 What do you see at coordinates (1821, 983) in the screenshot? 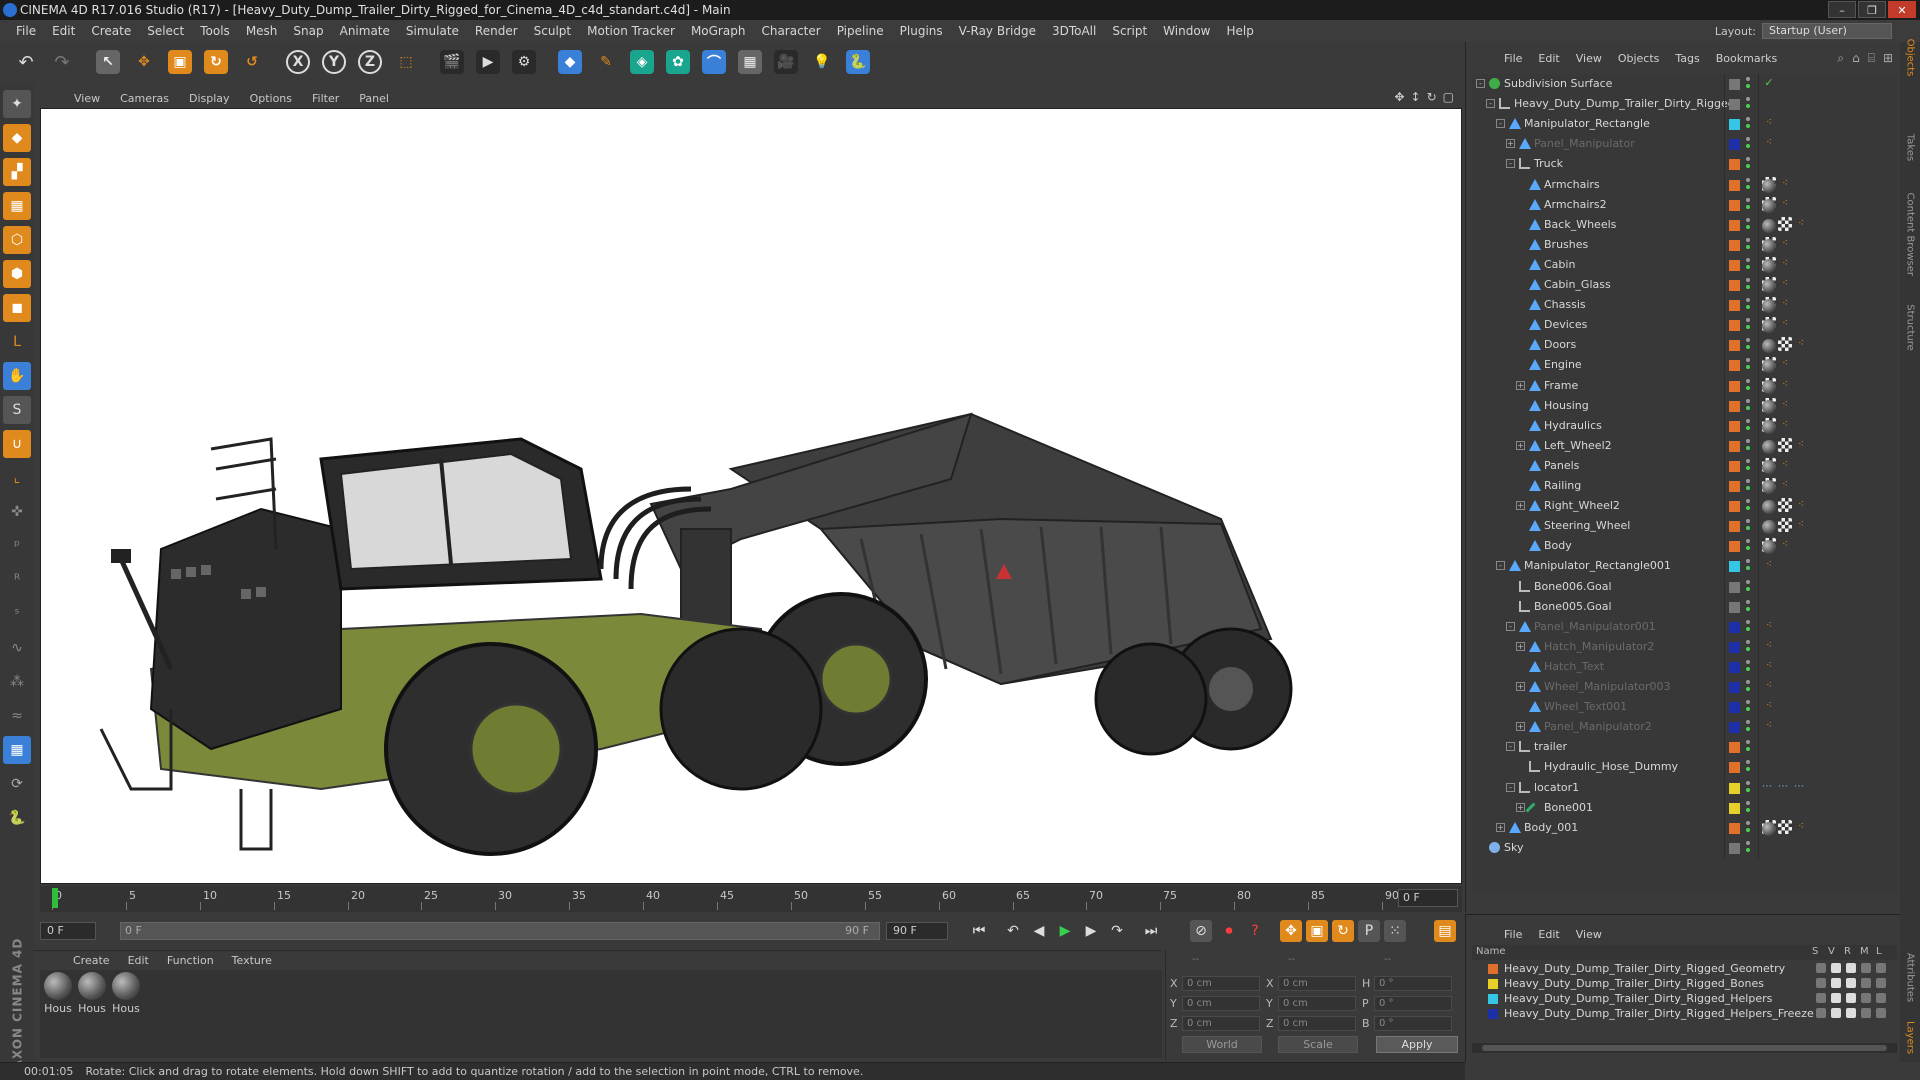
I see `solo-toggle` at bounding box center [1821, 983].